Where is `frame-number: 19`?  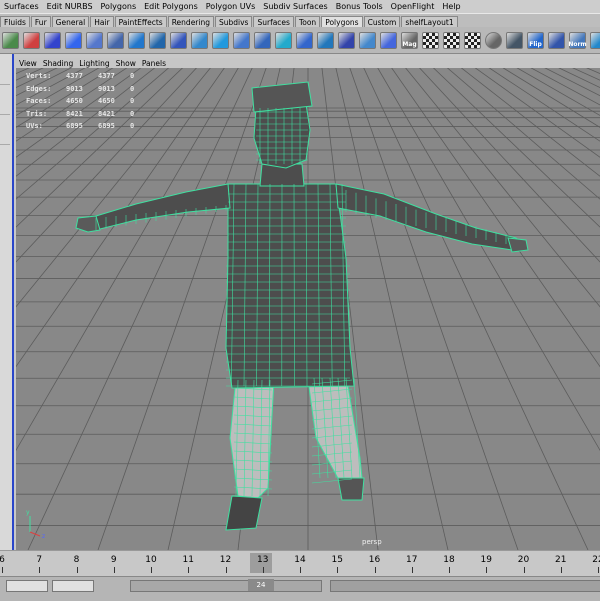
frame-number: 19 is located at coordinates (486, 560).